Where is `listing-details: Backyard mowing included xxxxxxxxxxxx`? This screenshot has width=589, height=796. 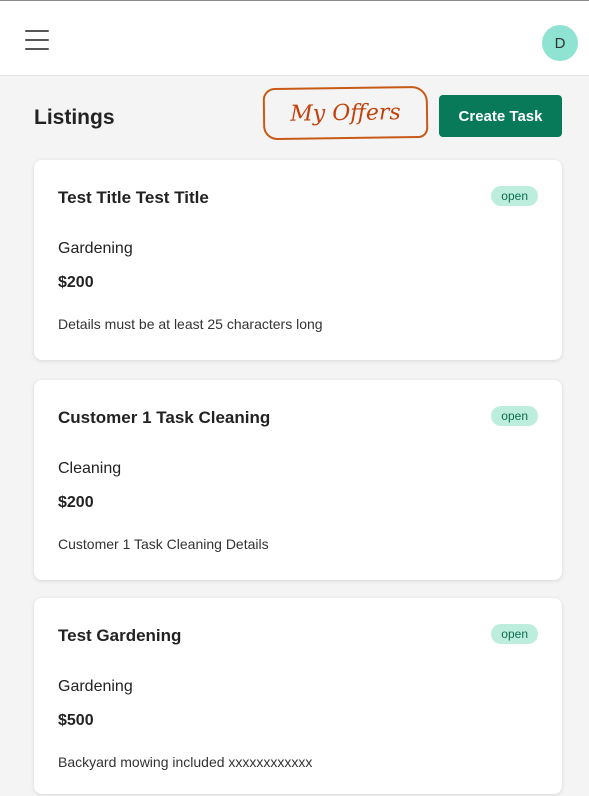
listing-details: Backyard mowing included xxxxxxxxxxxx is located at coordinates (185, 762).